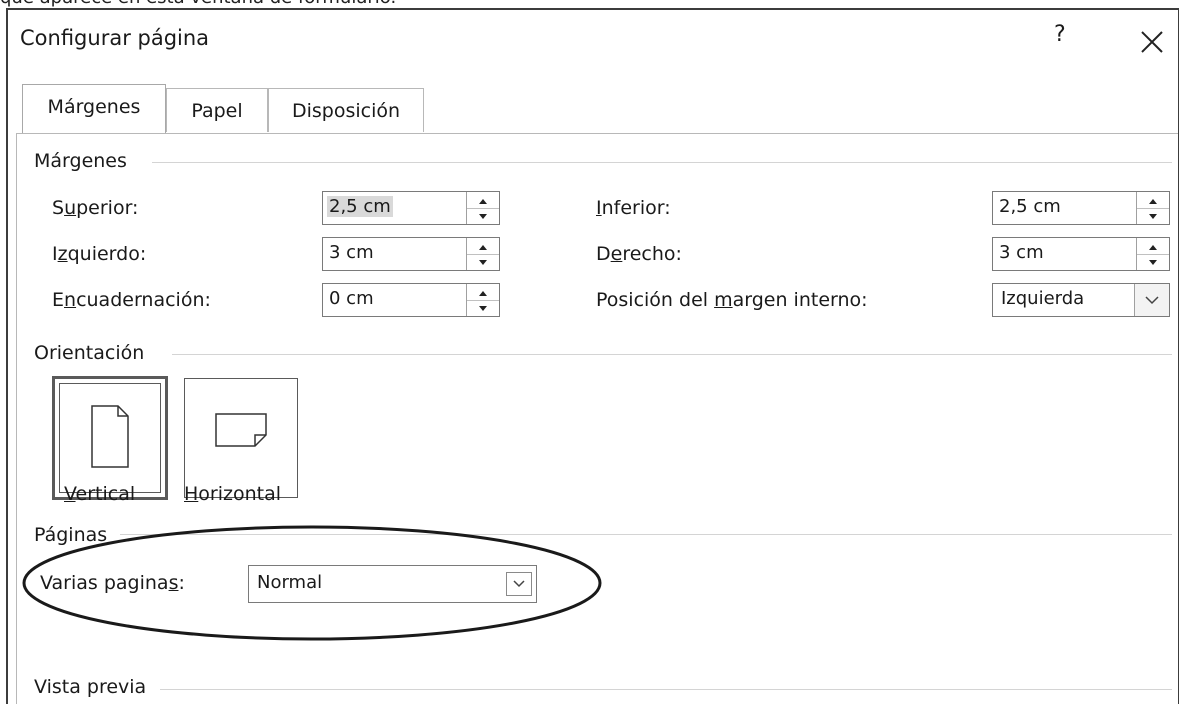 This screenshot has height=704, width=1180. I want to click on tab-strip: Márgenes Papel Disposición, so click(597, 109).